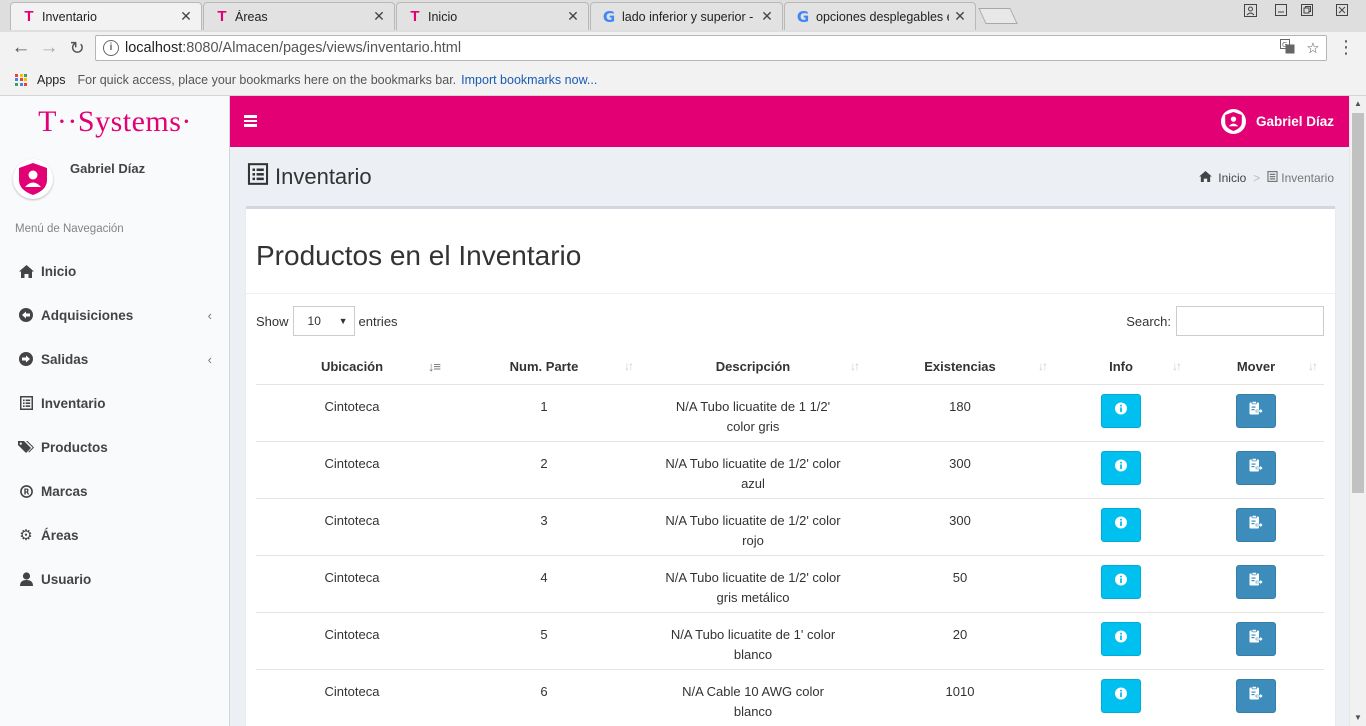 Image resolution: width=1366 pixels, height=726 pixels. I want to click on sidebar-item-areas: ⚙ Áreas, so click(115, 535).